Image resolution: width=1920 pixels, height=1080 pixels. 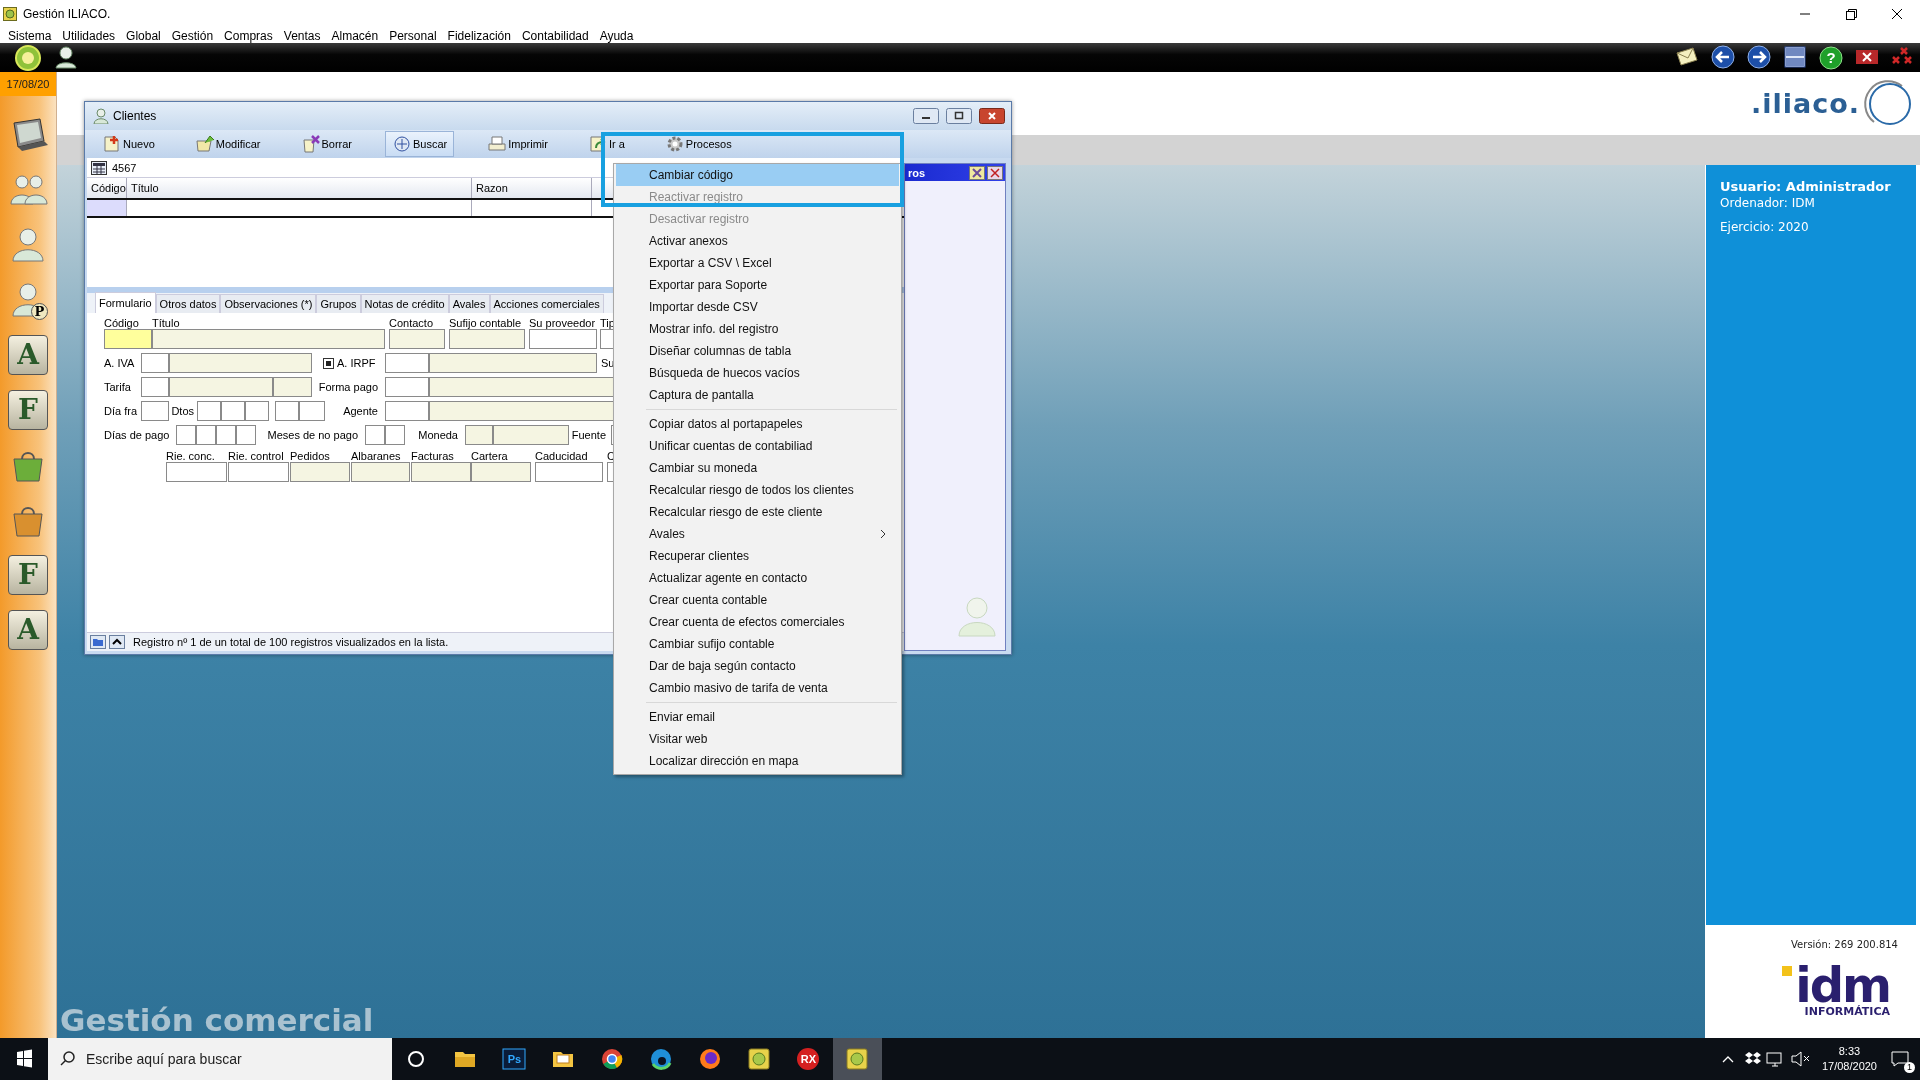 What do you see at coordinates (89, 35) in the screenshot?
I see `menu-item: Utilidades` at bounding box center [89, 35].